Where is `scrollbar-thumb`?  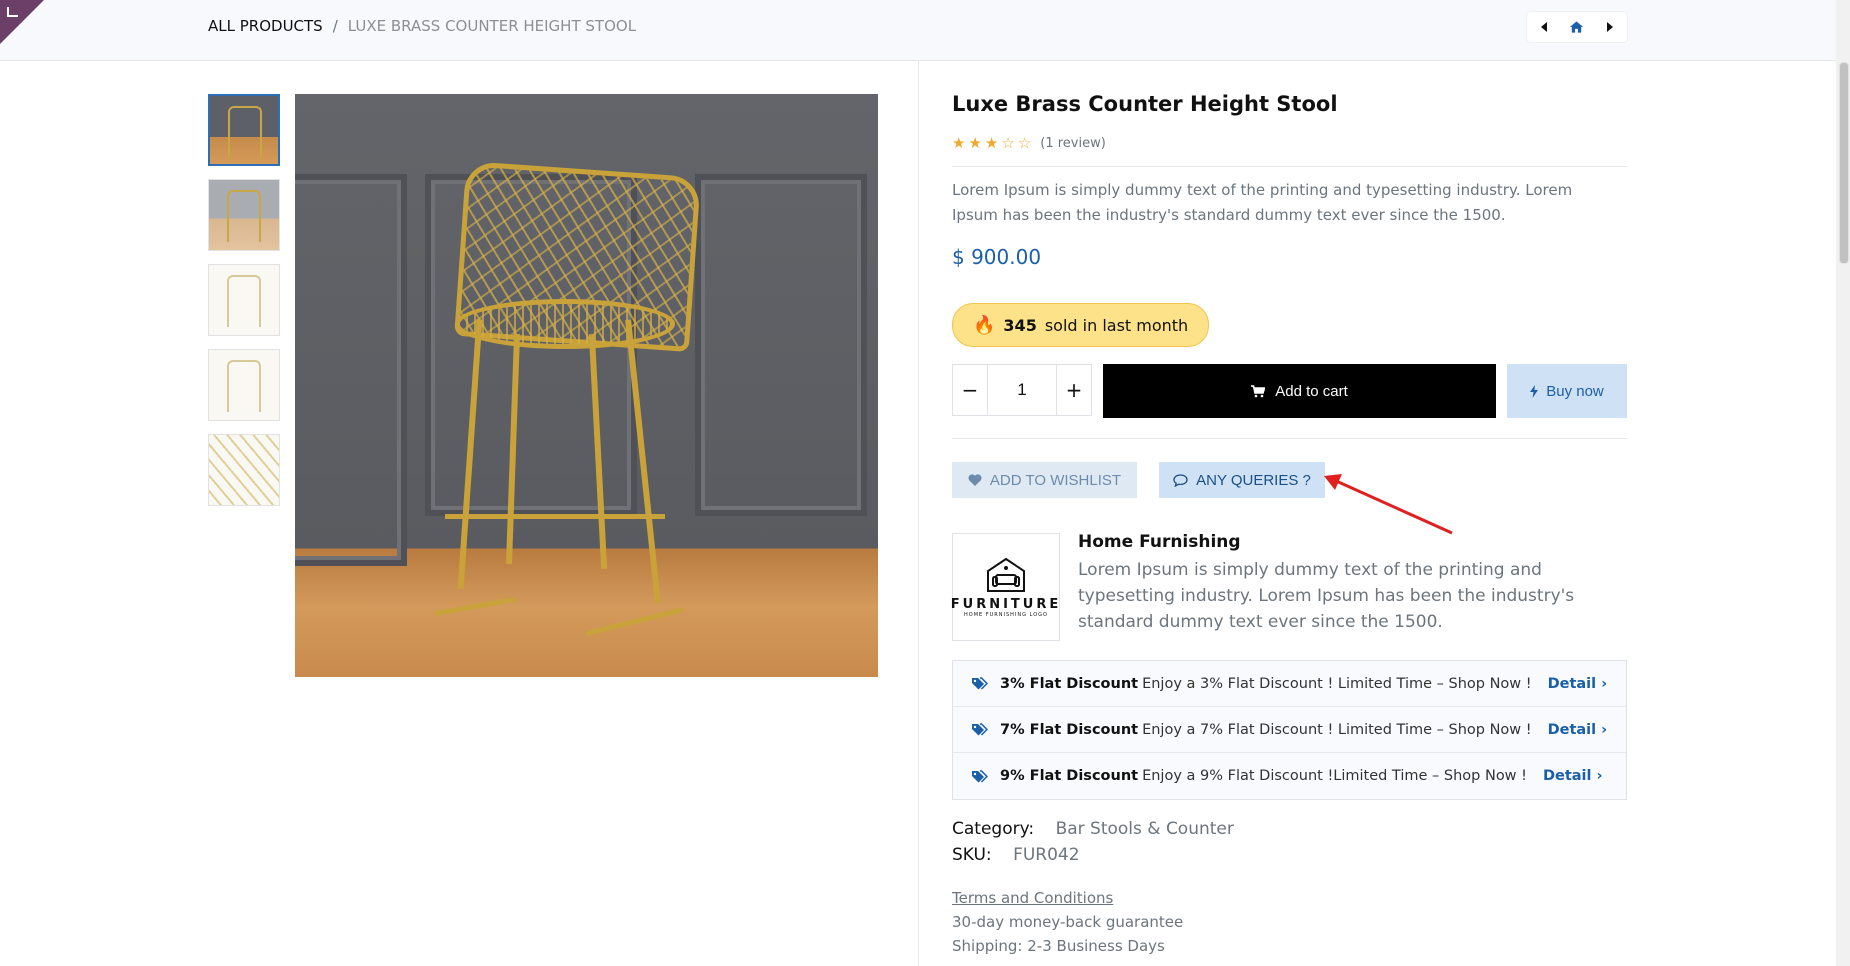 scrollbar-thumb is located at coordinates (1844, 163).